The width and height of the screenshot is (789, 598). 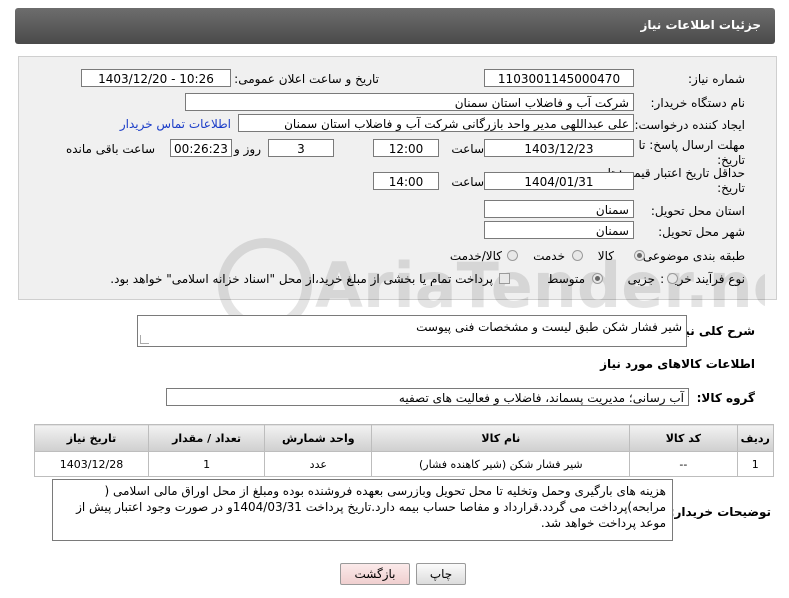 I want to click on col-header-name: نام کالا, so click(x=501, y=438).